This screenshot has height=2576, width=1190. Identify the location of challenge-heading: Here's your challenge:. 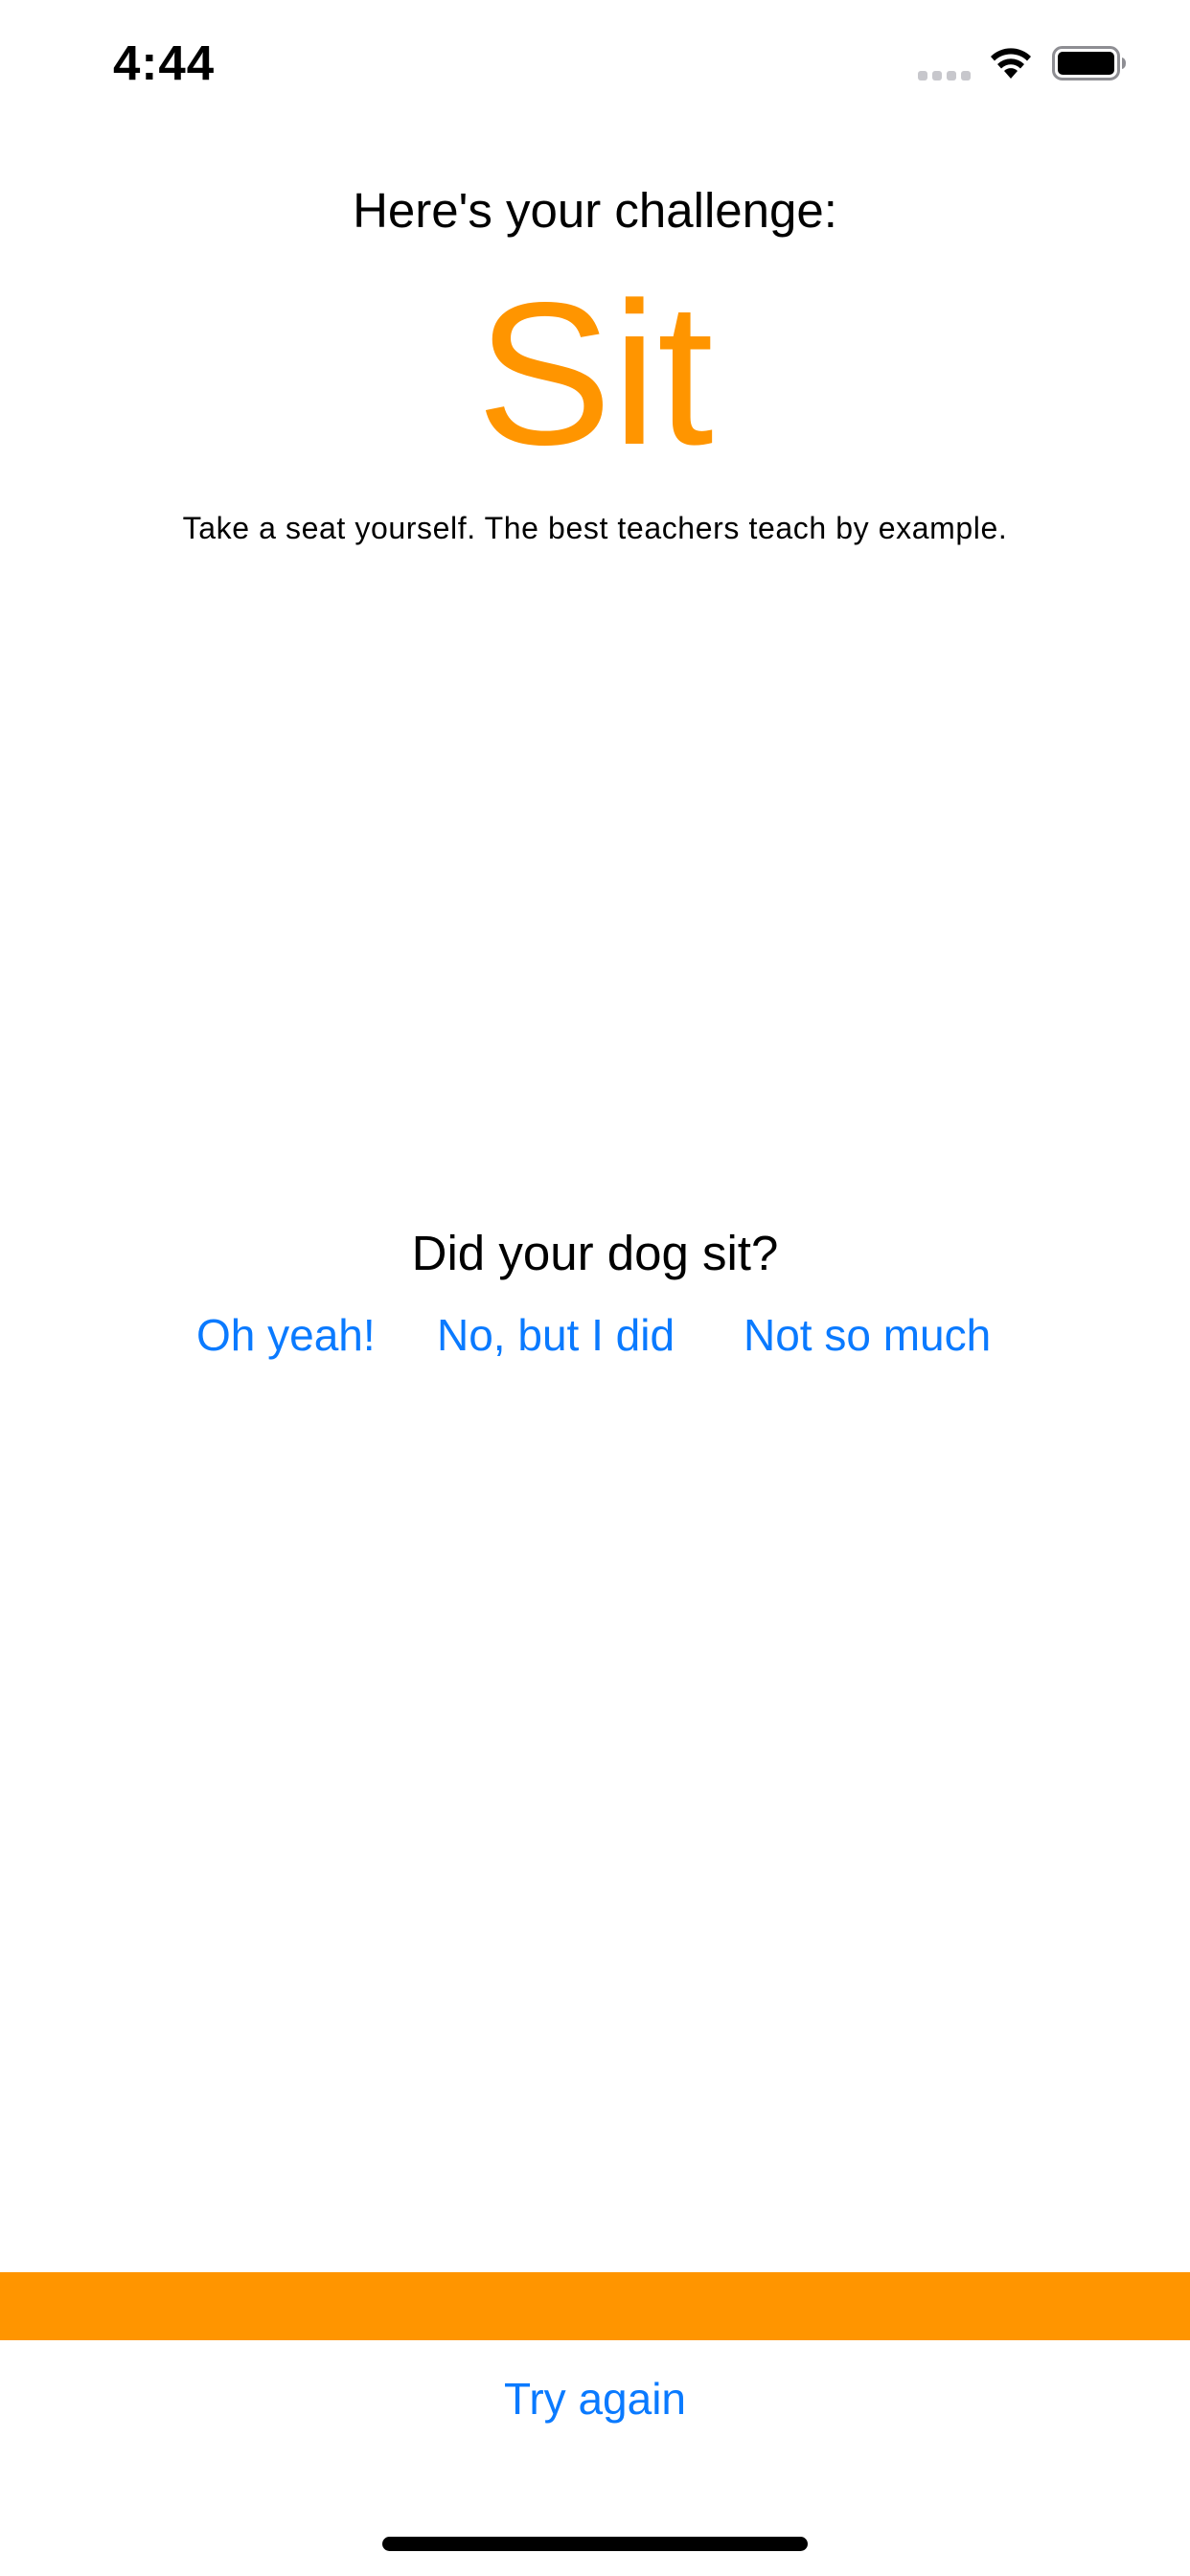
(595, 210).